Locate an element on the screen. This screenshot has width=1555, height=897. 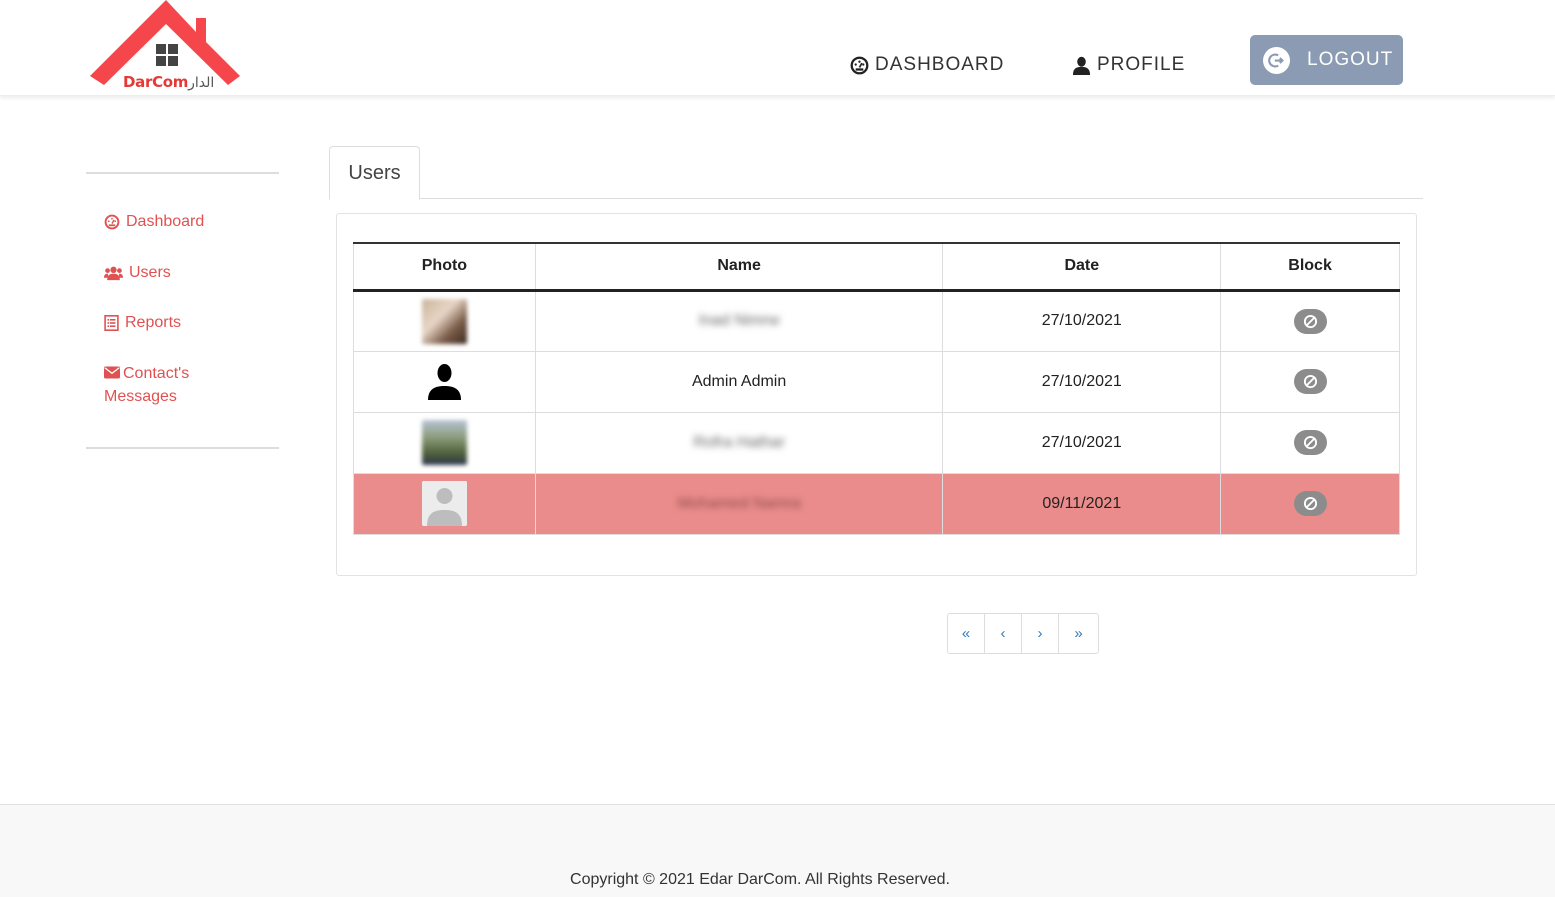
name-cell: Inad Nimrw is located at coordinates (739, 320).